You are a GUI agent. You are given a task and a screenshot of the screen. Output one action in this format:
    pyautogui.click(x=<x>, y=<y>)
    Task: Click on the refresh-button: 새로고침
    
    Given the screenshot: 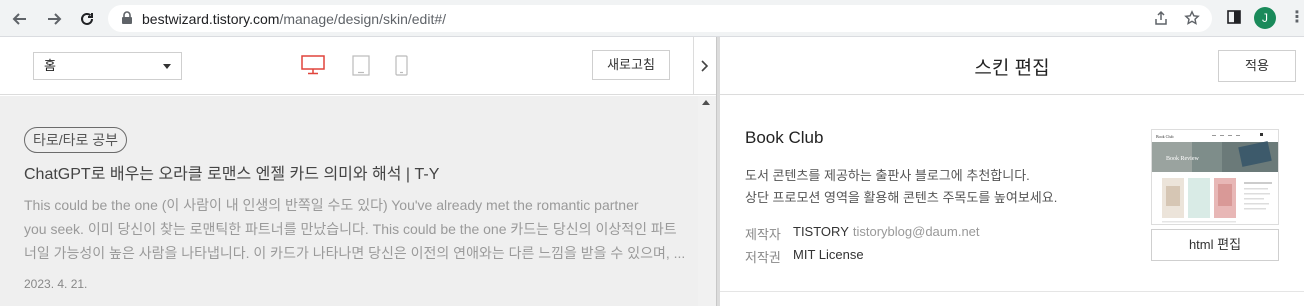 What is the action you would take?
    pyautogui.click(x=631, y=65)
    